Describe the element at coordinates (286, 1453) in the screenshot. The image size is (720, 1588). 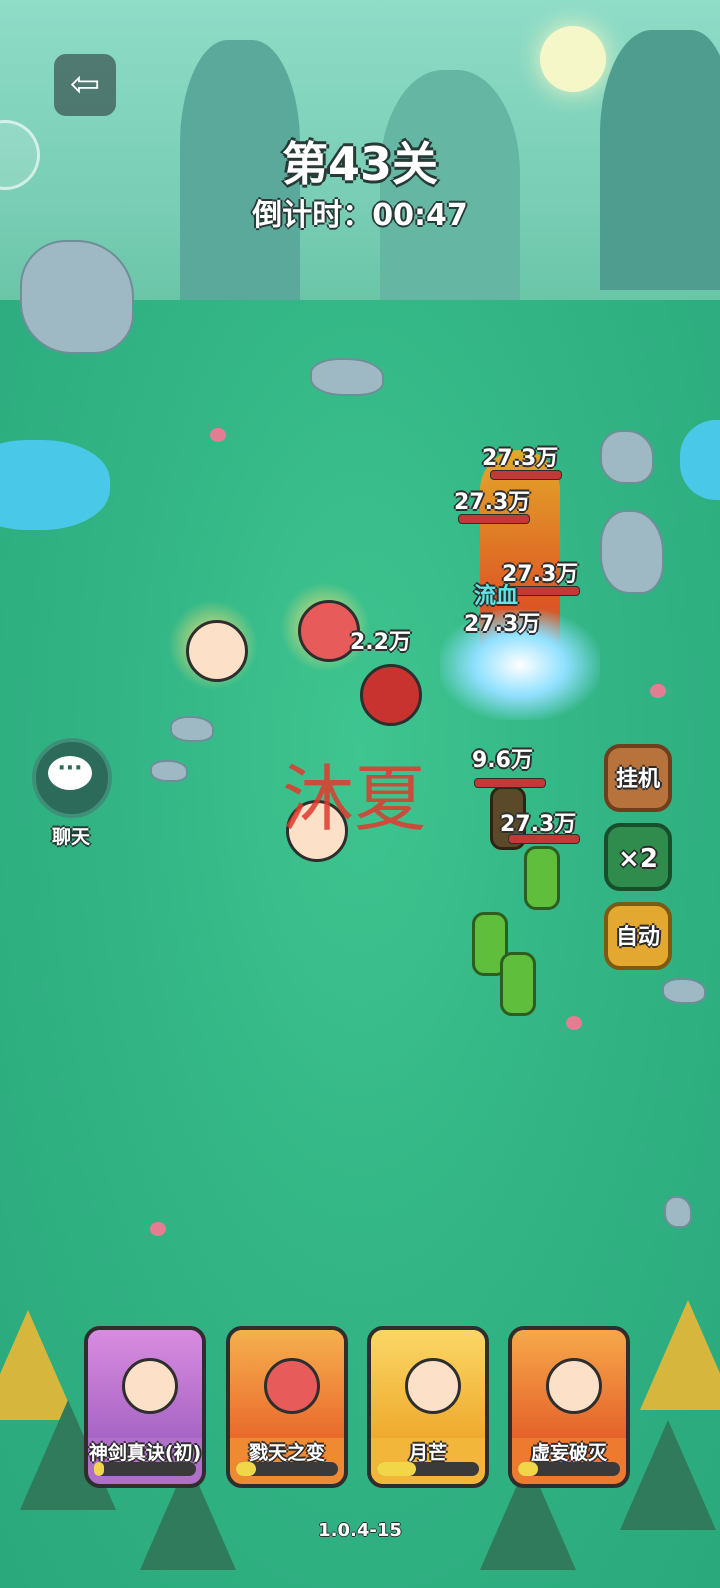
I see `skill-name: 戮天之变` at that location.